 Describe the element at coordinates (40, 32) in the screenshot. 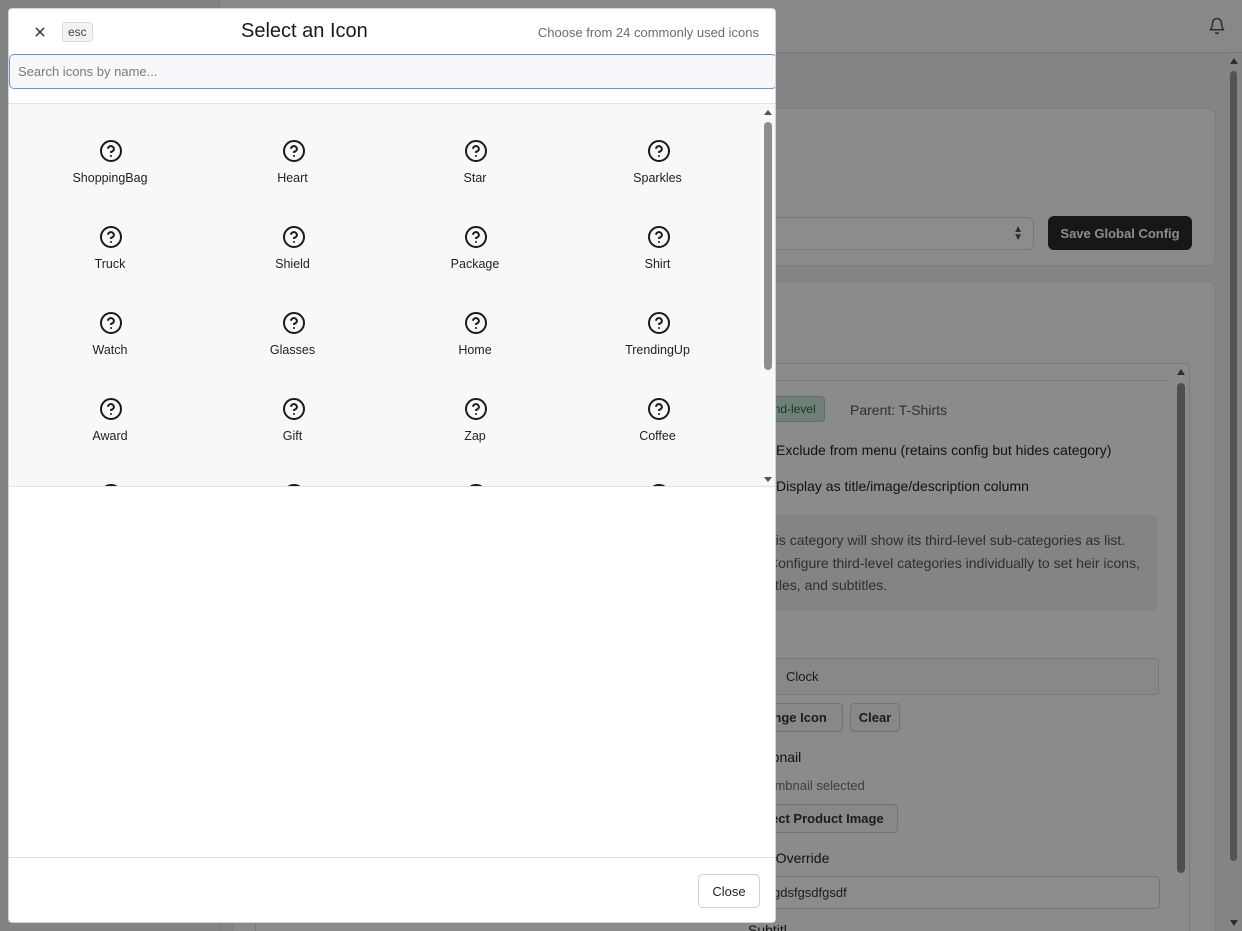

I see `close-icon` at that location.